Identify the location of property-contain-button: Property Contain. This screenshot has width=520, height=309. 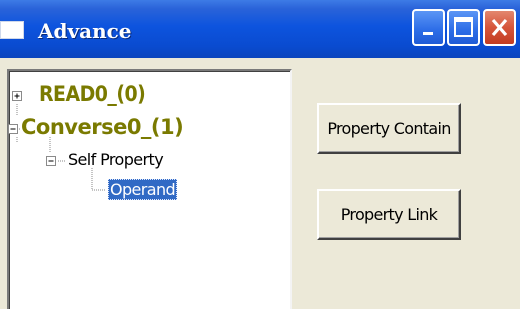
(389, 128).